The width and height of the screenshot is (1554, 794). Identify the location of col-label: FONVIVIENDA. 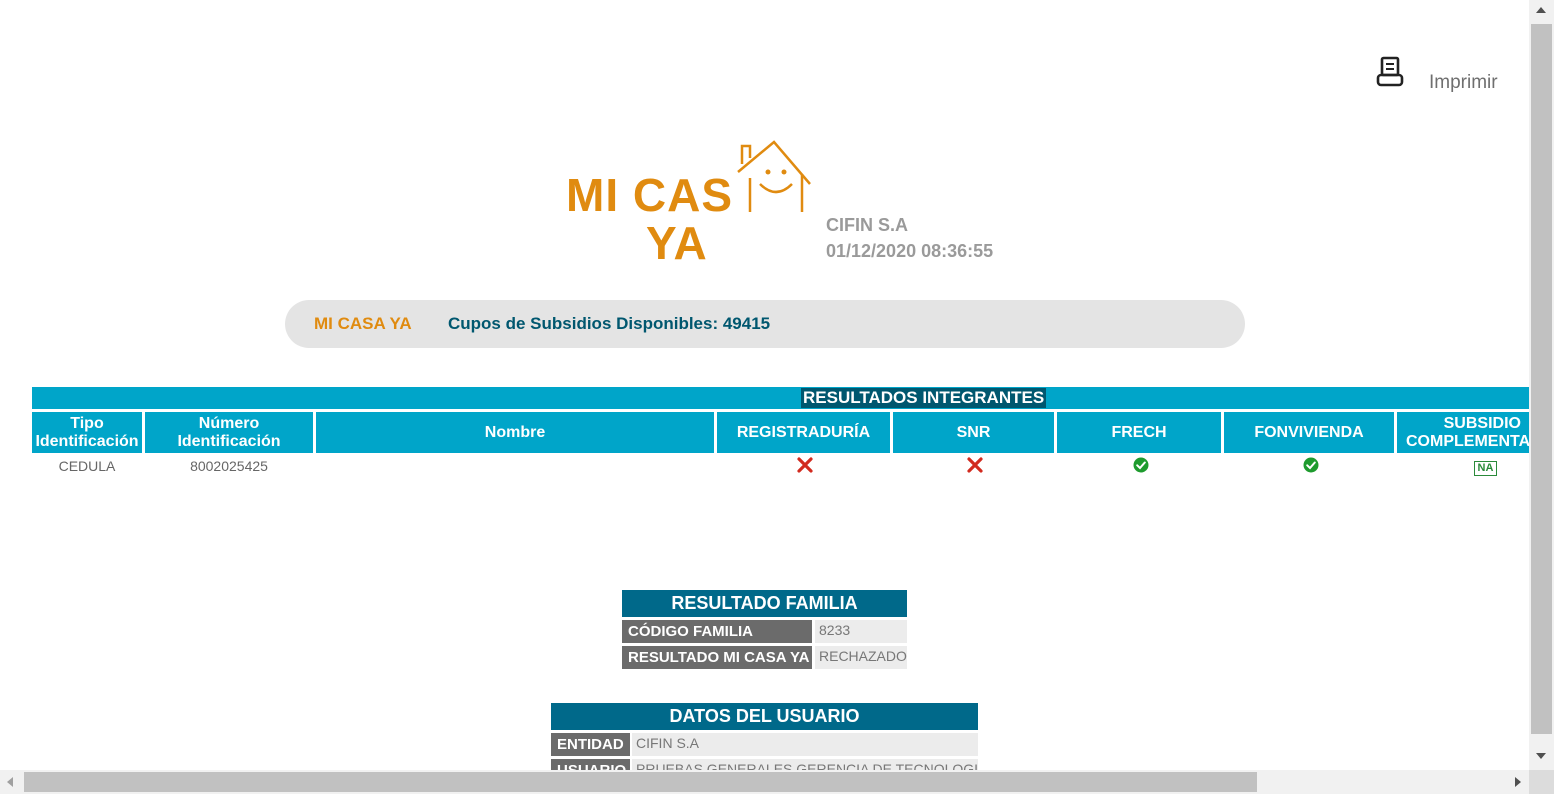
(1309, 432).